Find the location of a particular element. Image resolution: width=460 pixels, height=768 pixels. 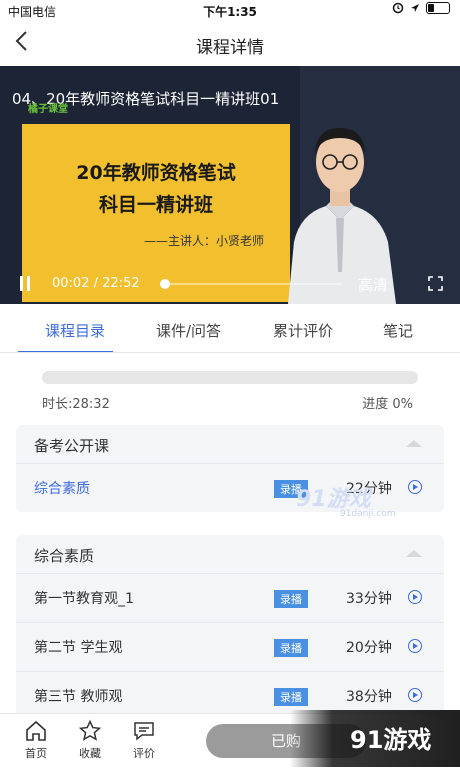

video-time: 00:02 / 22:52 is located at coordinates (96, 283).